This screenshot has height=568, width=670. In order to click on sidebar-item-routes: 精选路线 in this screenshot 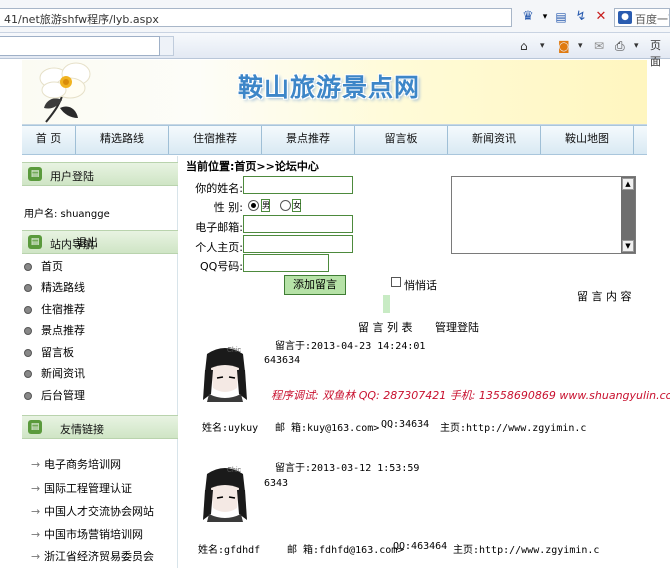, I will do `click(97, 288)`.